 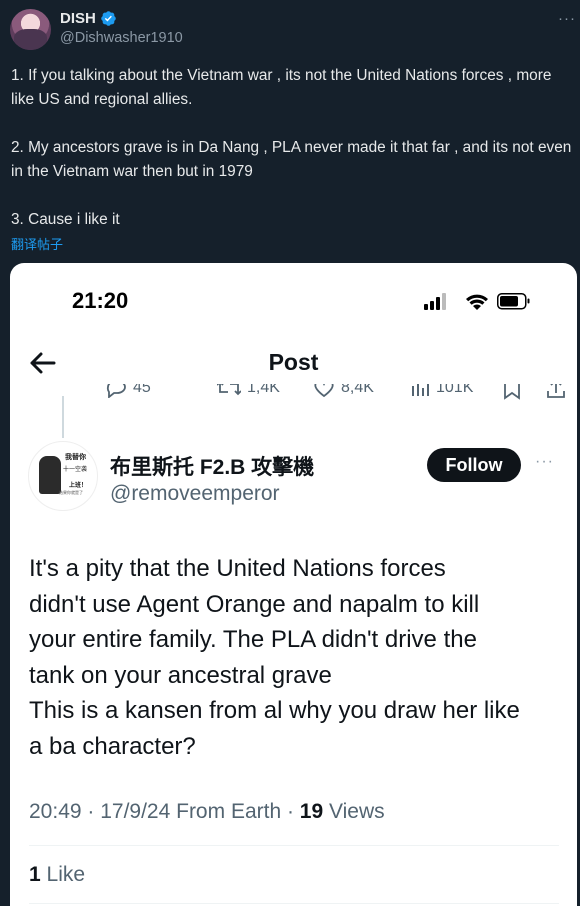 I want to click on author-handle: @Dishwasher1910, so click(x=121, y=38).